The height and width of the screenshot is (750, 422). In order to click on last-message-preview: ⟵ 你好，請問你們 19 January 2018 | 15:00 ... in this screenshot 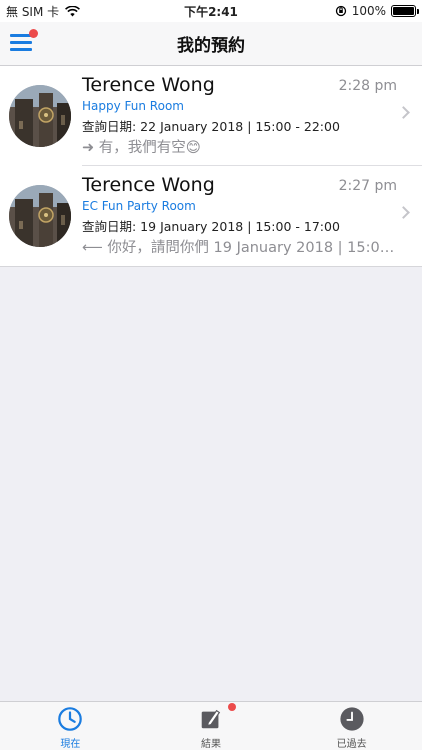, I will do `click(241, 246)`.